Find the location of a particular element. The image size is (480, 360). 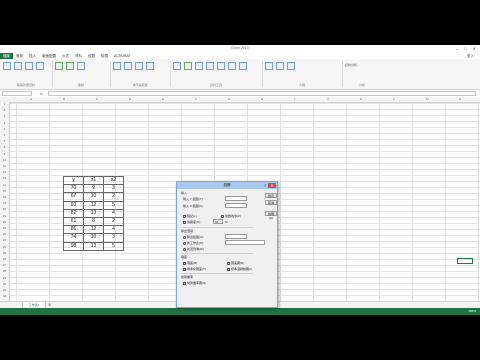

row-header: 20 is located at coordinates (4, 222).